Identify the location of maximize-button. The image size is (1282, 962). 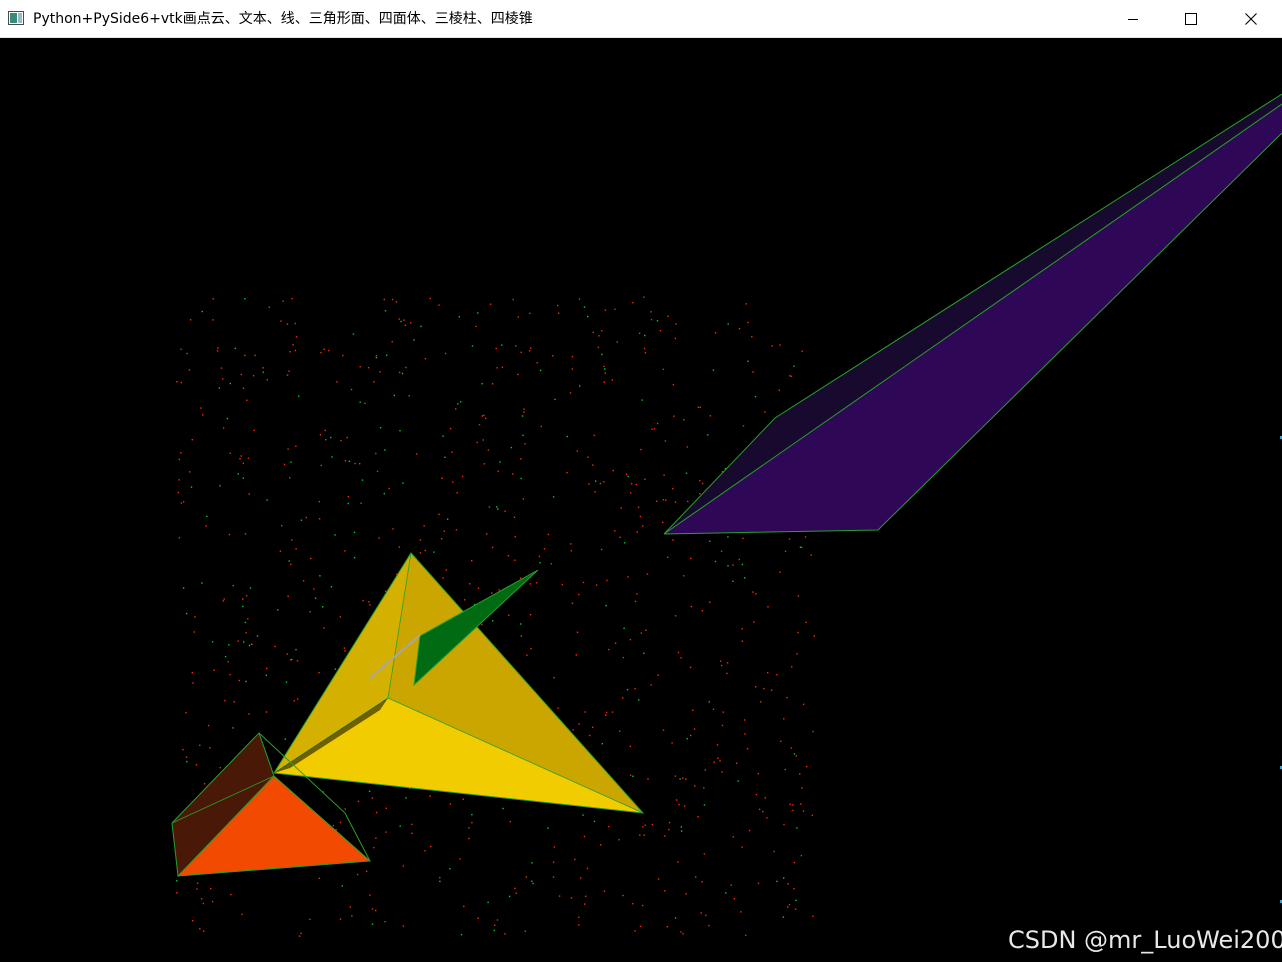
(1191, 18).